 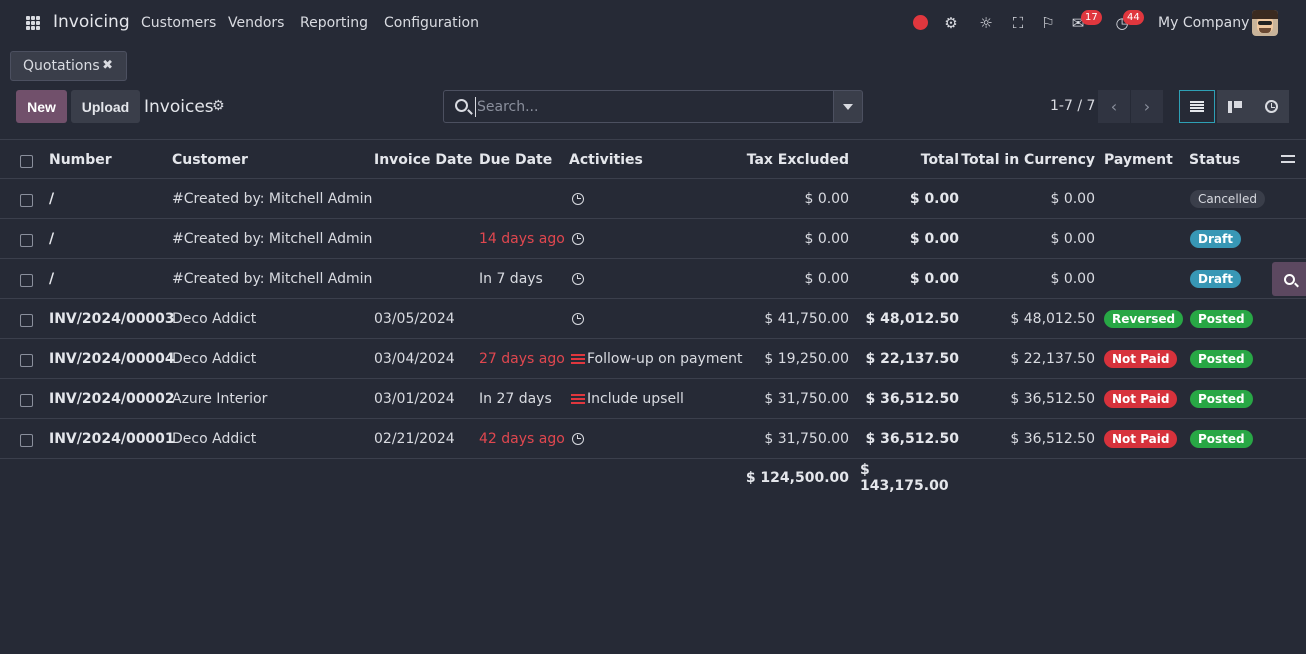 What do you see at coordinates (1018, 23) in the screenshot?
I see `language-icon: ⛶` at bounding box center [1018, 23].